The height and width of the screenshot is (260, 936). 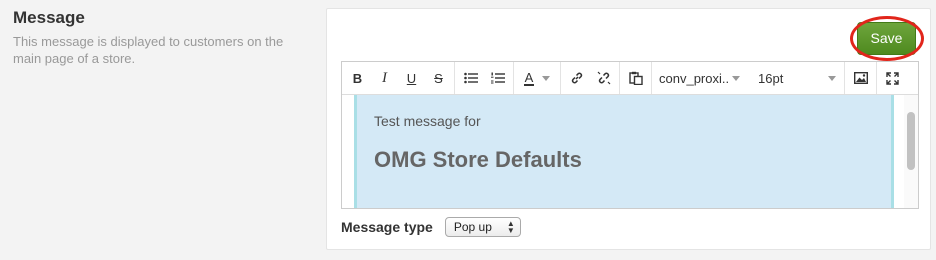 I want to click on italic-button: I, so click(x=384, y=78).